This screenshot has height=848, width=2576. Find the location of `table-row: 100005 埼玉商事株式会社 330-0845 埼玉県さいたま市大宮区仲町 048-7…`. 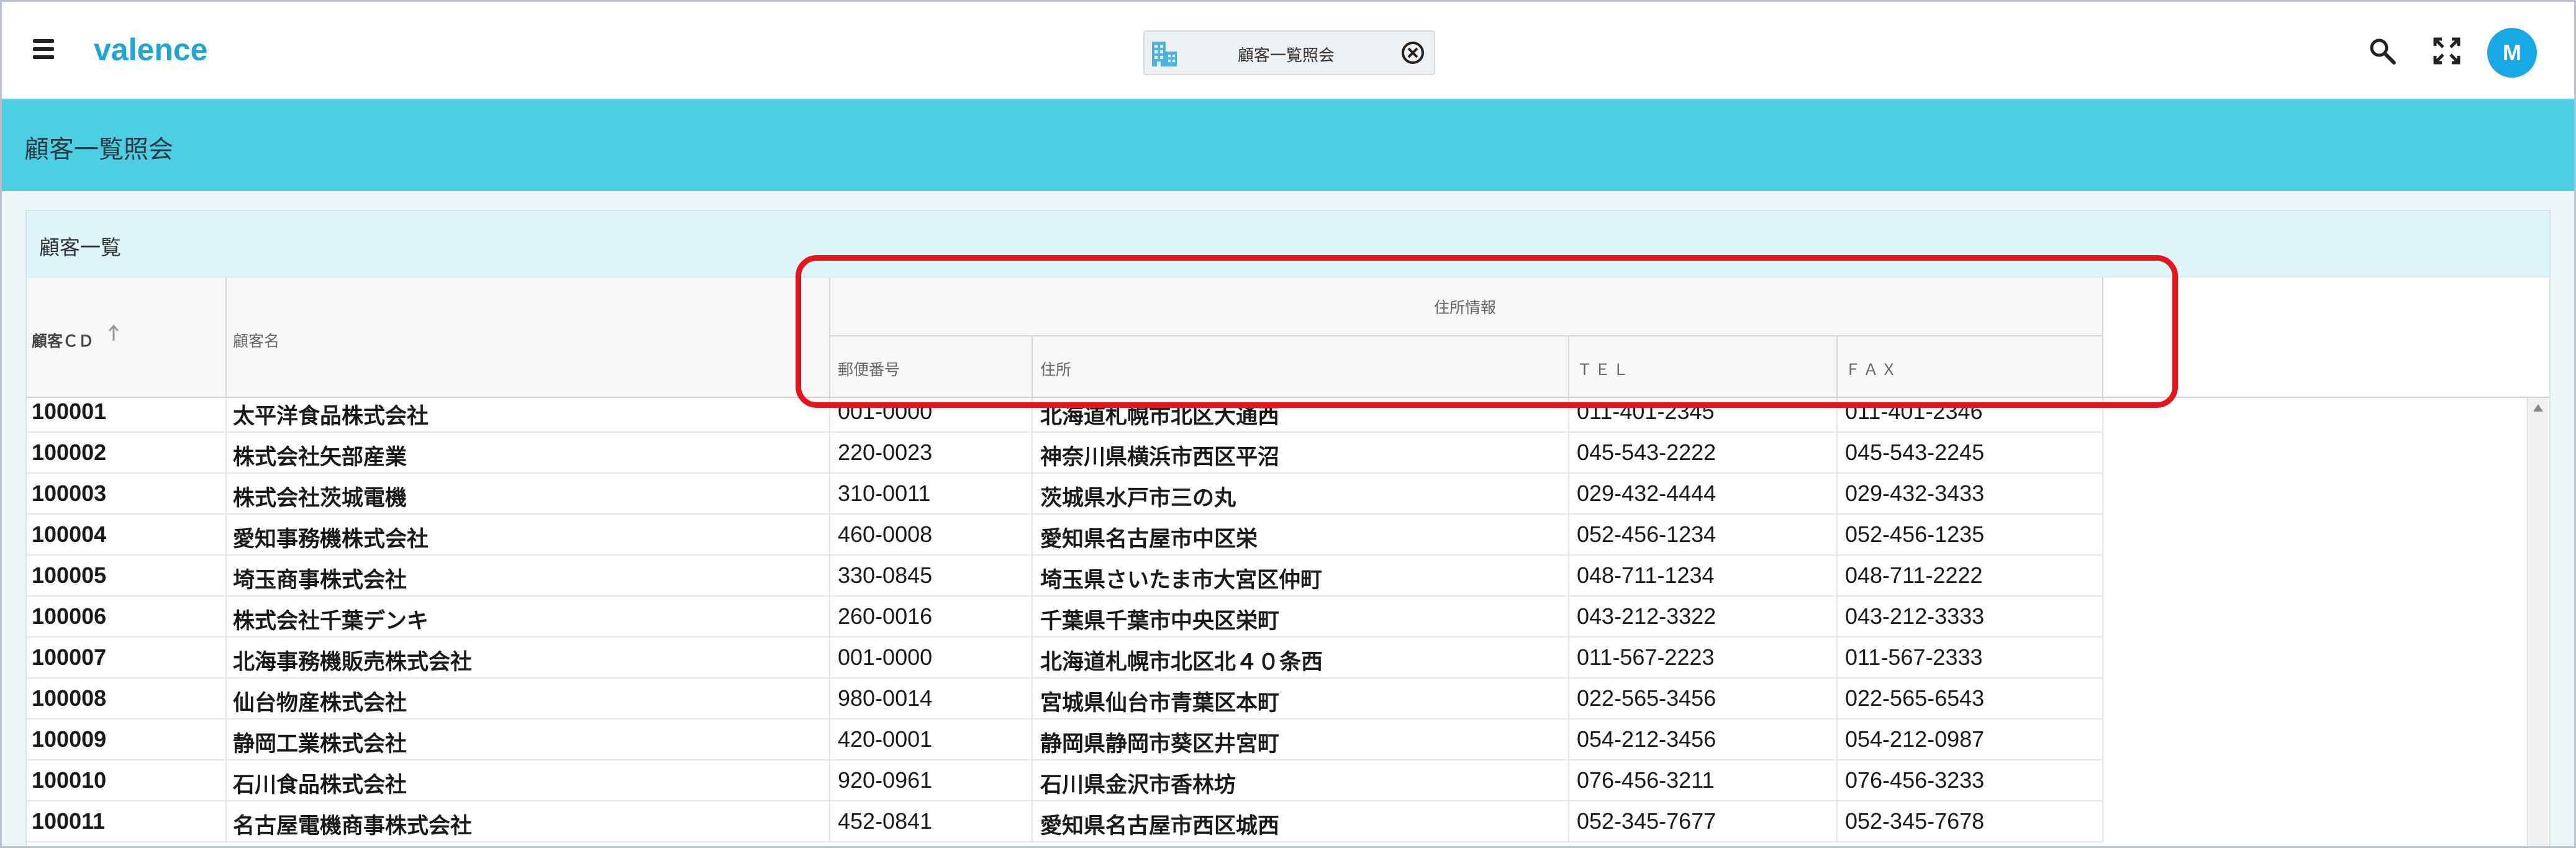

table-row: 100005 埼玉商事株式会社 330-0845 埼玉県さいたま市大宮区仲町 048-7… is located at coordinates (1065, 576).